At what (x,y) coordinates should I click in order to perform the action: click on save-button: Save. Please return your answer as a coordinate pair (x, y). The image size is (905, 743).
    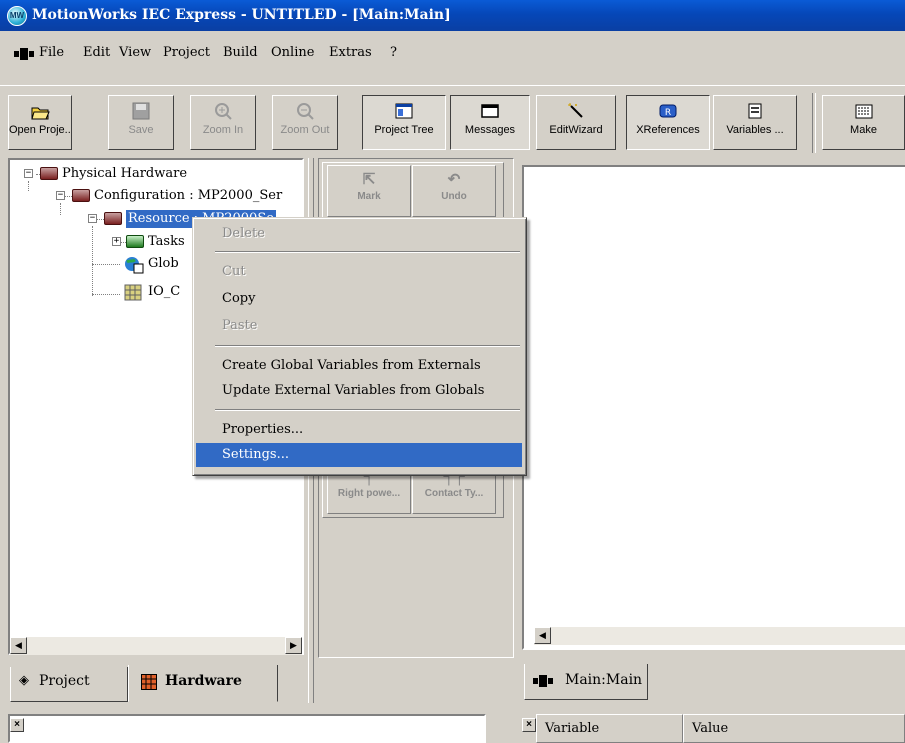
    Looking at the image, I should click on (141, 122).